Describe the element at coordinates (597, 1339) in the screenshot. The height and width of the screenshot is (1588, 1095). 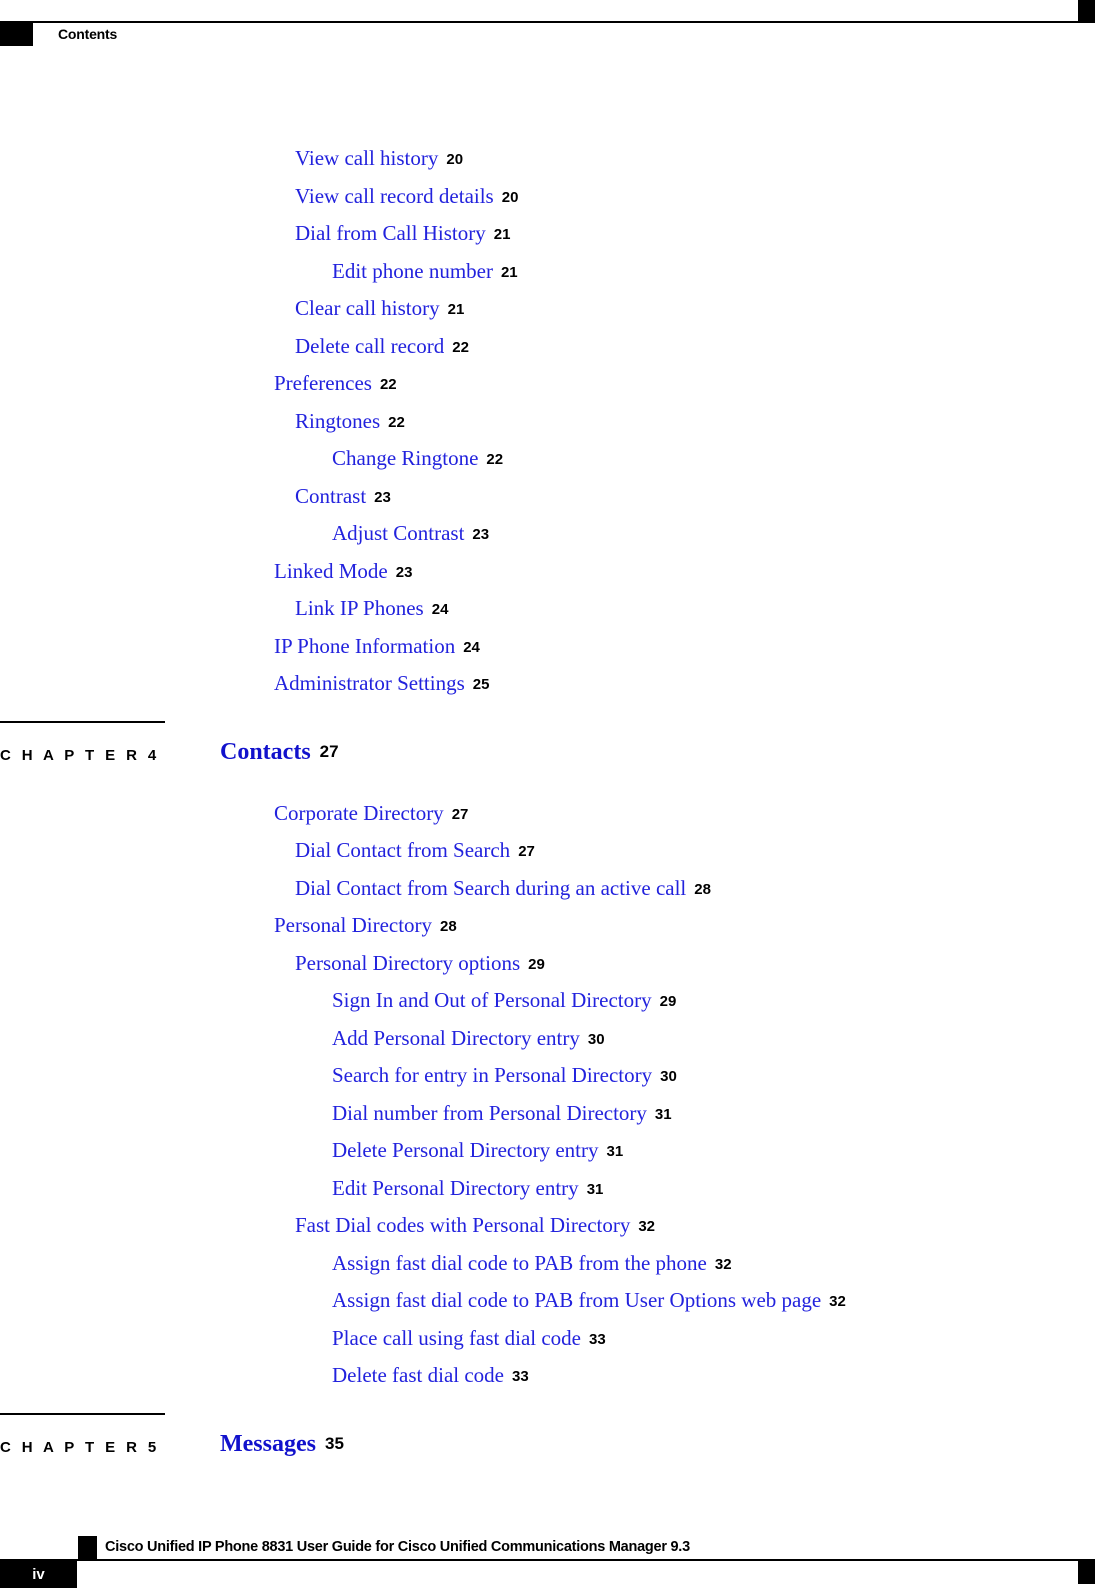
I see `toc-entry-page-number: 33` at that location.